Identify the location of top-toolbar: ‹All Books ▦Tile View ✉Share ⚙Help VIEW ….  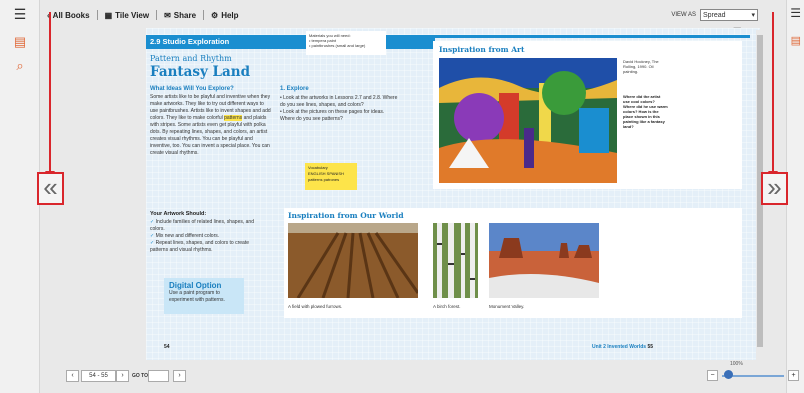
(413, 15).